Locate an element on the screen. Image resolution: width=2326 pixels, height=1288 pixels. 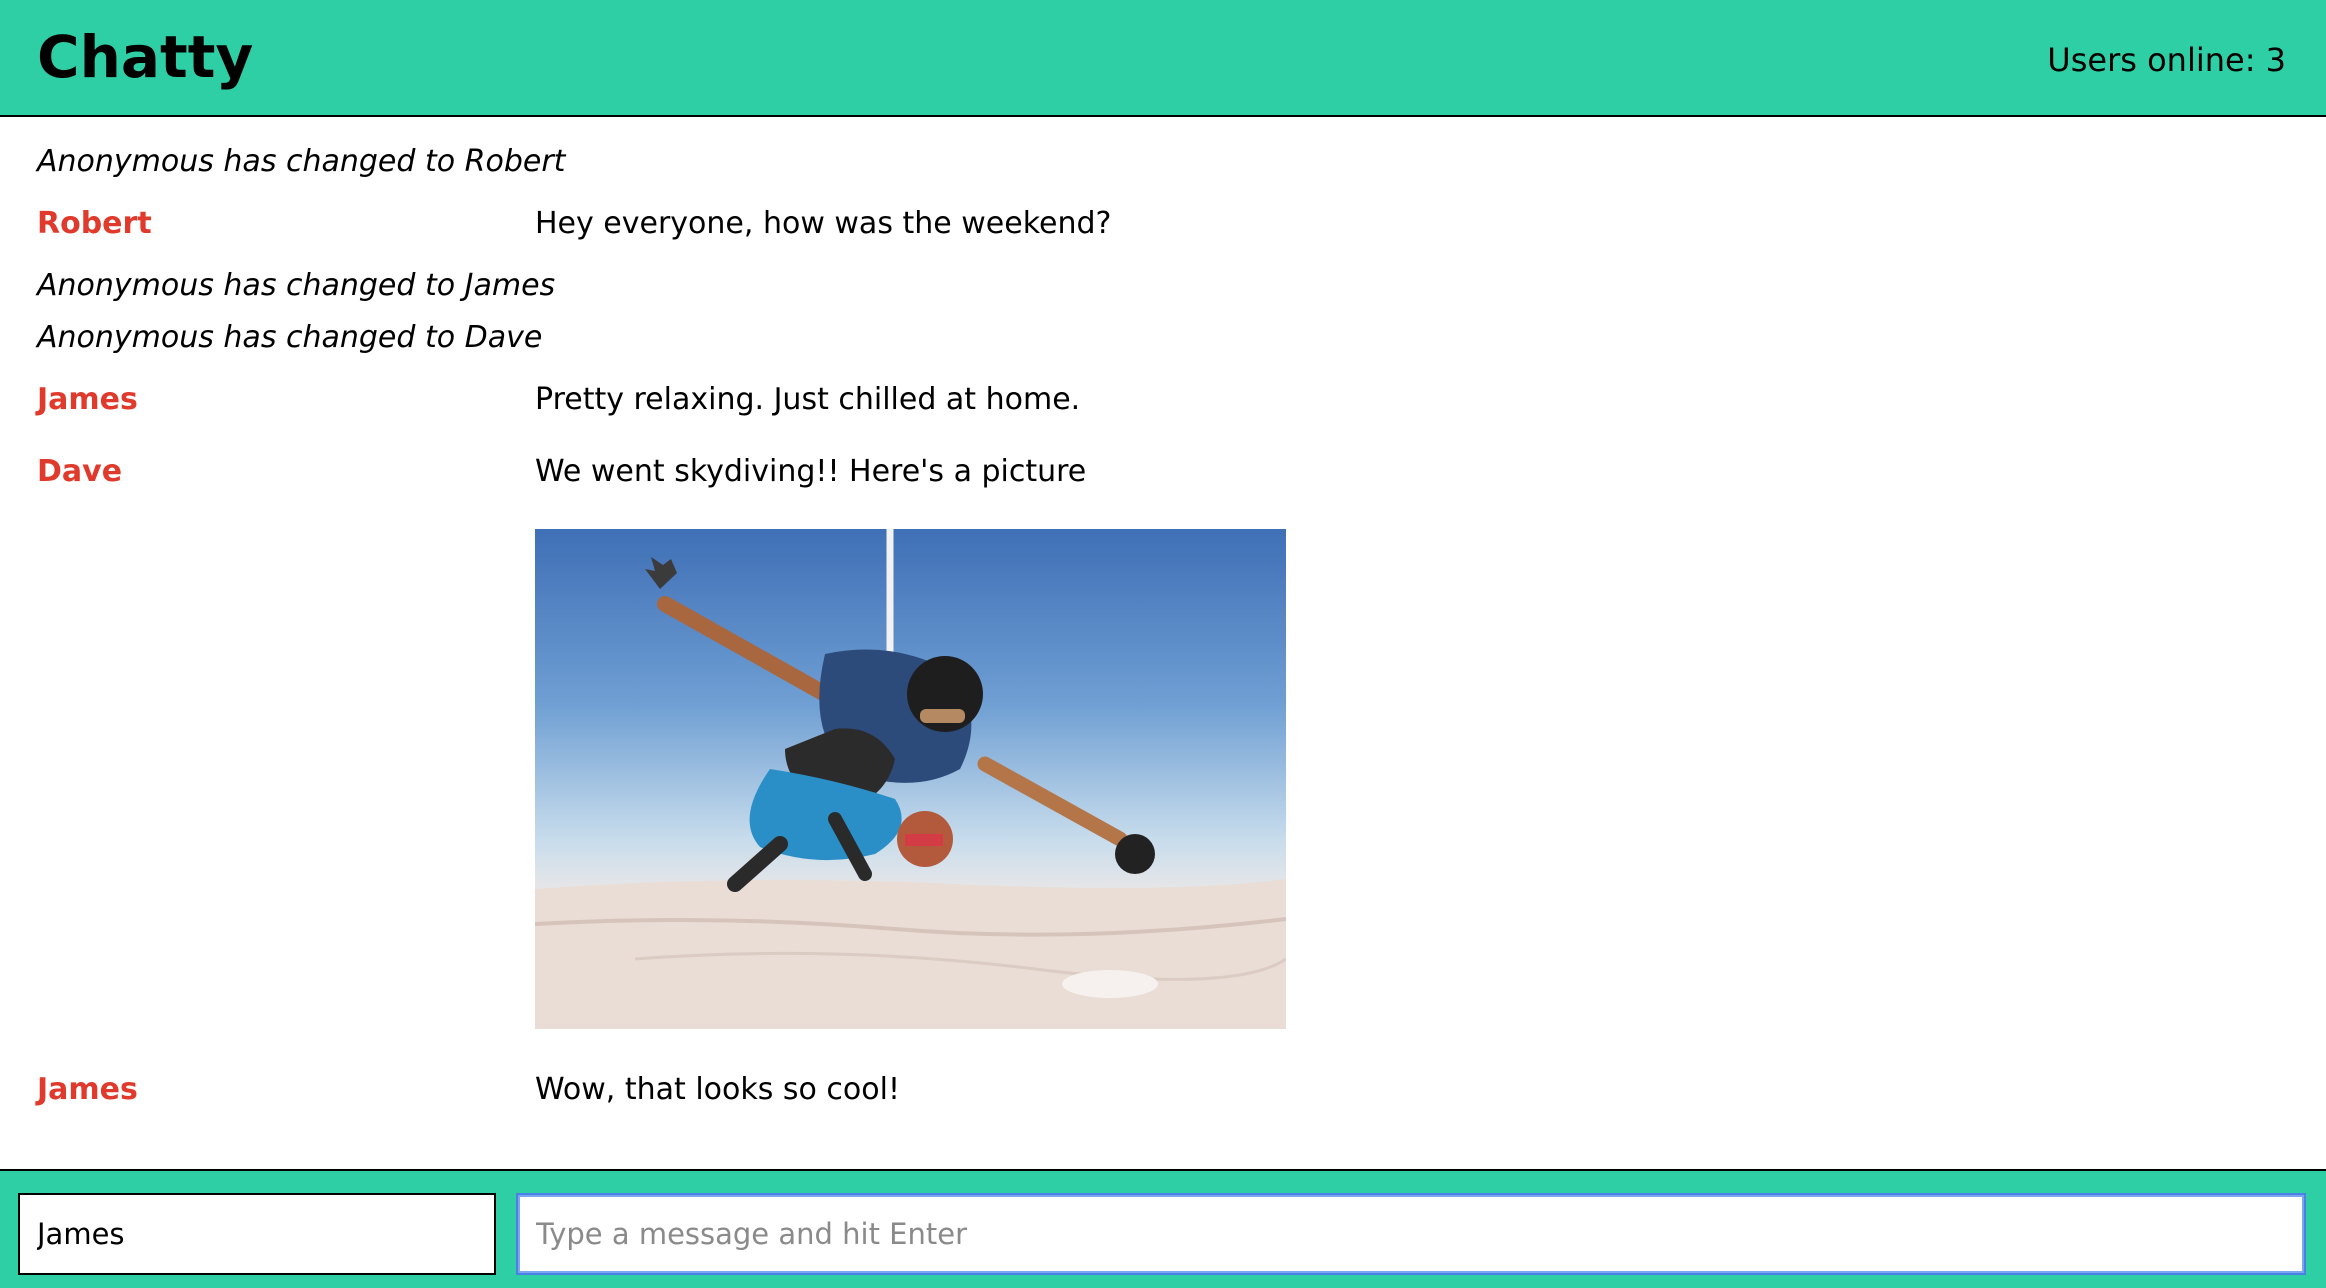
message-username: Dave is located at coordinates (80, 471).